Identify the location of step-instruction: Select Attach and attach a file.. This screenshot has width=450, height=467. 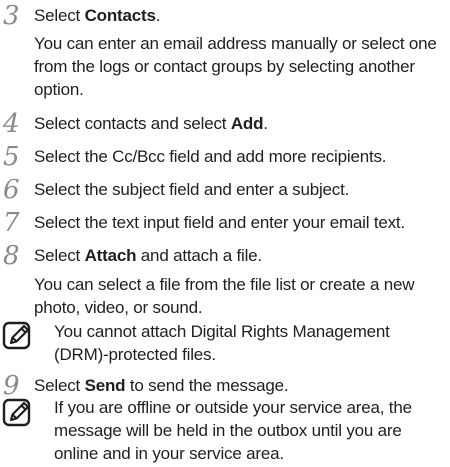
(148, 255).